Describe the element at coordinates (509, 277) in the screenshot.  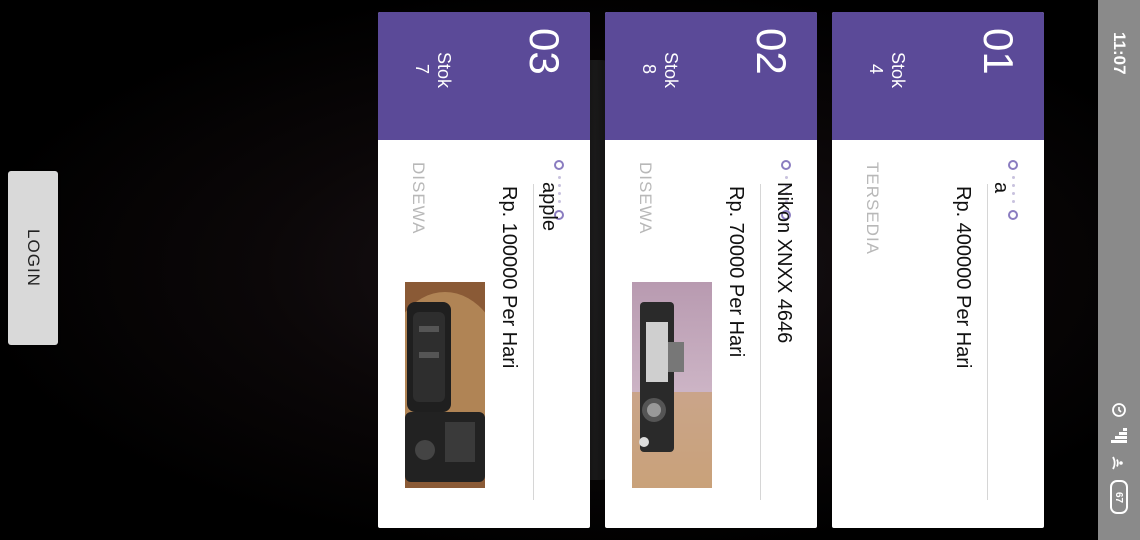
I see `item-price: Rp. 100000 Per Hari` at that location.